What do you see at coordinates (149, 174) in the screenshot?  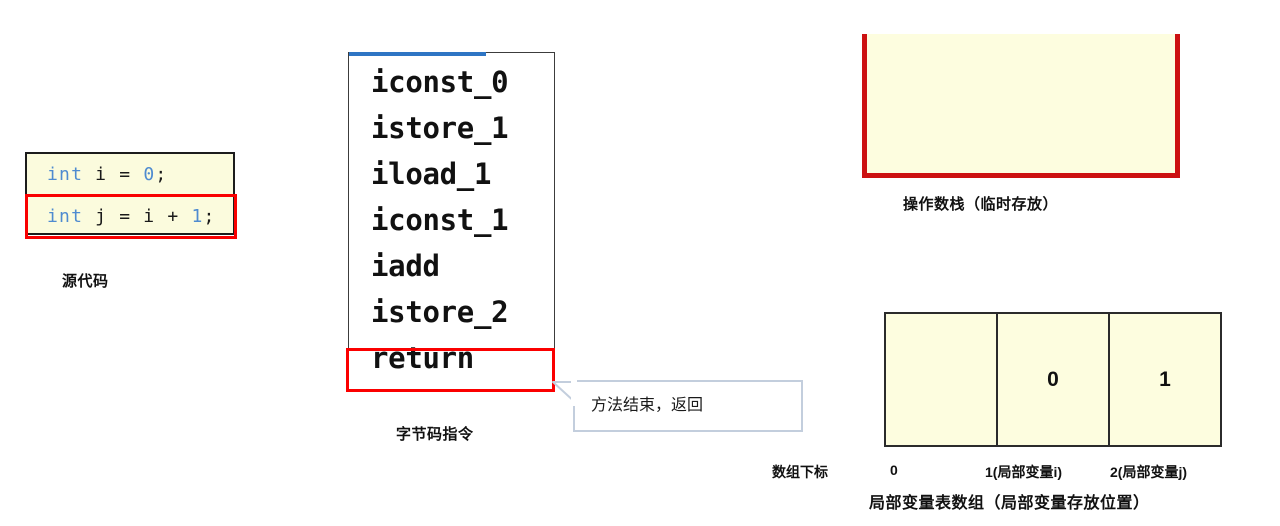 I see `source-literal: 0` at bounding box center [149, 174].